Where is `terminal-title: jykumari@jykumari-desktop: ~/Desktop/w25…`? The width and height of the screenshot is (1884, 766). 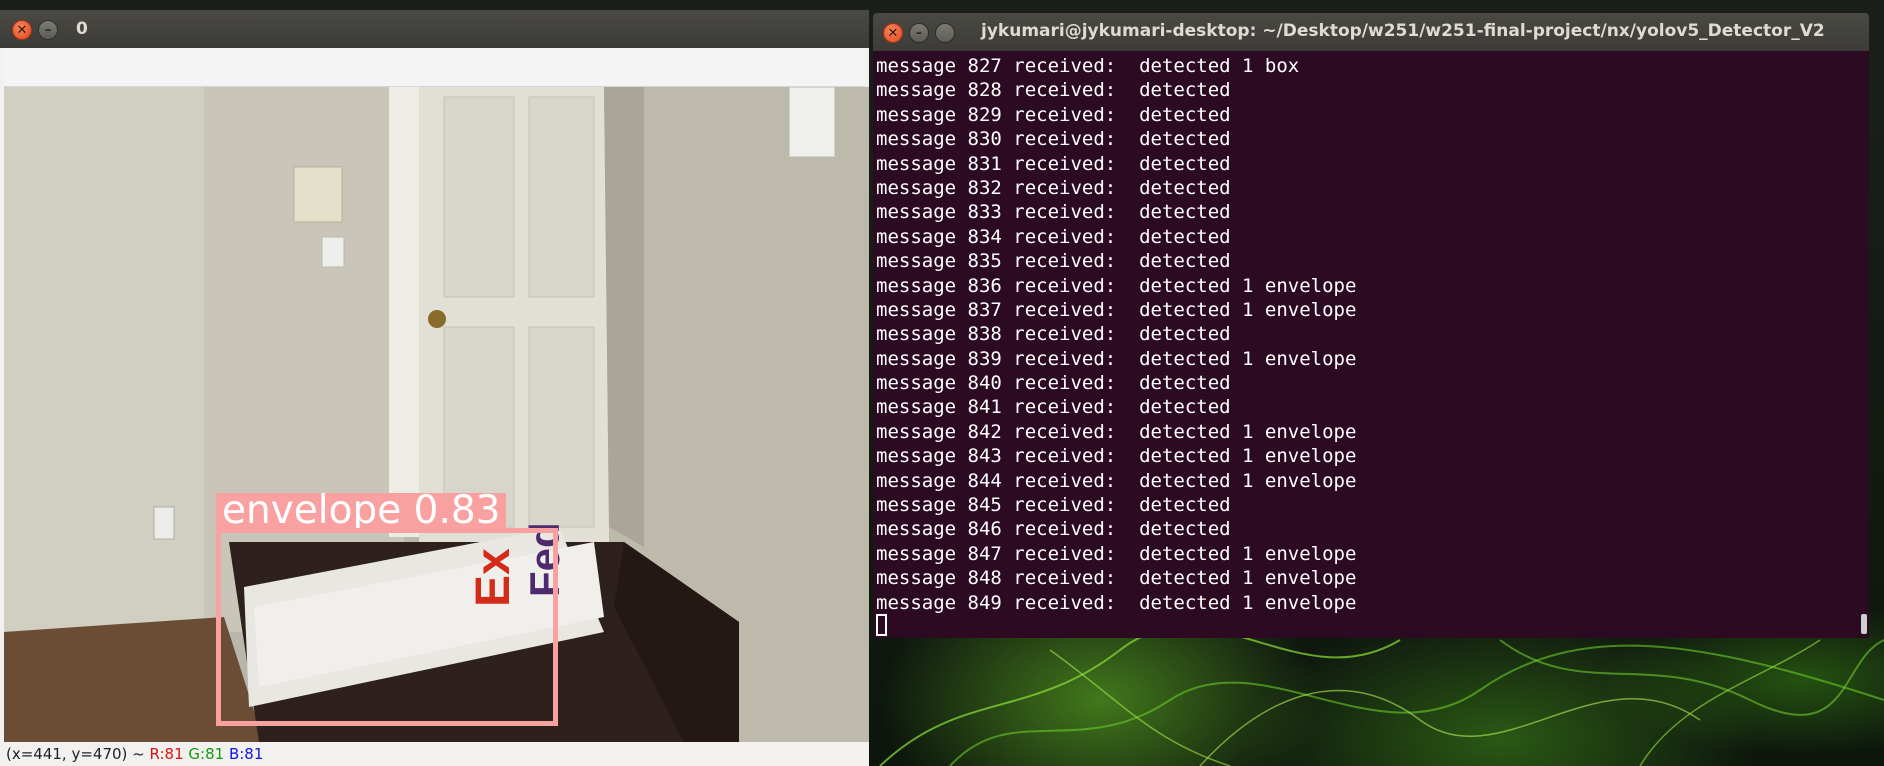 terminal-title: jykumari@jykumari-desktop: ~/Desktop/w25… is located at coordinates (1403, 31).